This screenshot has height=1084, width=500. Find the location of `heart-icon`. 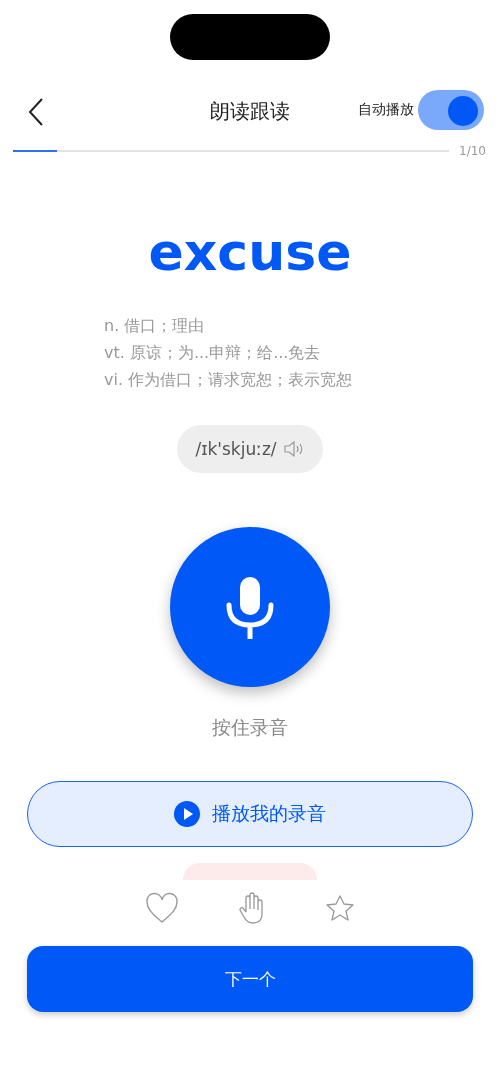

heart-icon is located at coordinates (162, 908).